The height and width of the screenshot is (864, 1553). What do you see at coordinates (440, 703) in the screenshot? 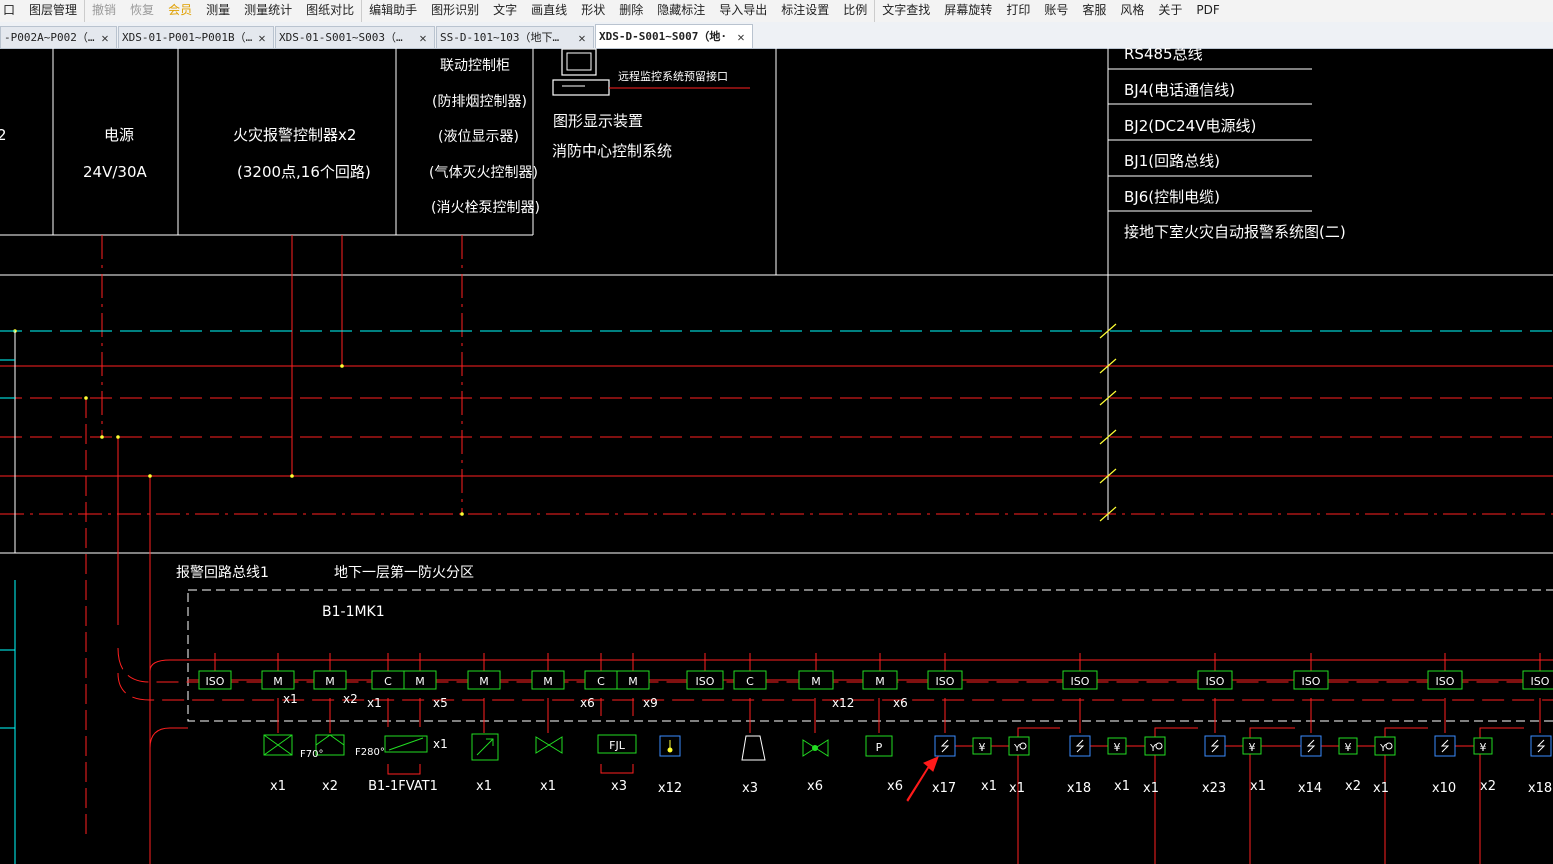
I see `module-count: x5` at bounding box center [440, 703].